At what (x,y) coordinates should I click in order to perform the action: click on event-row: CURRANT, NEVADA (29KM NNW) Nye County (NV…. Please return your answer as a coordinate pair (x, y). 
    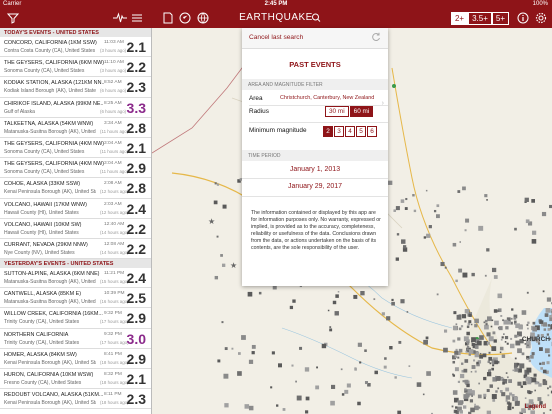
    Looking at the image, I should click on (75, 249).